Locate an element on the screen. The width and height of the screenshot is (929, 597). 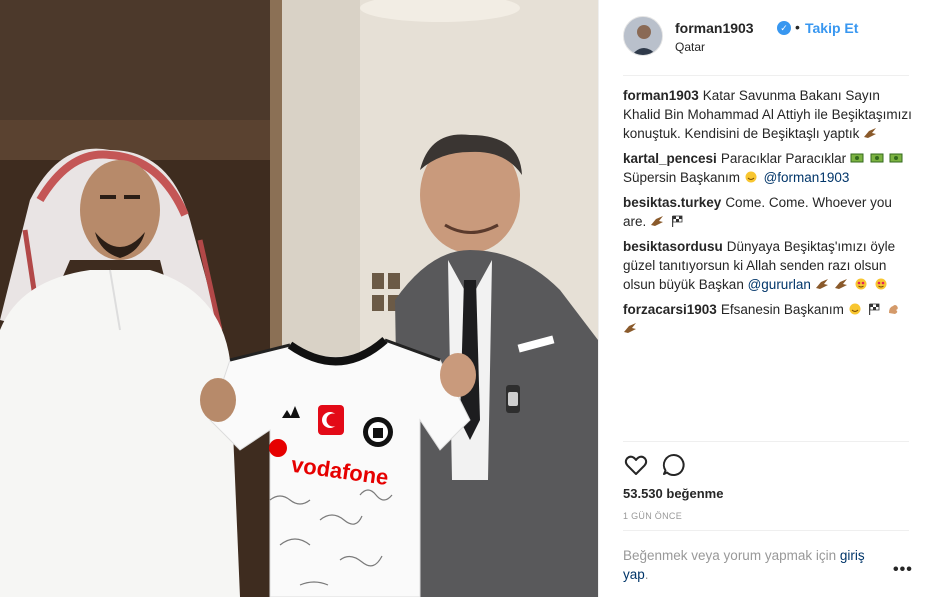
muscle-icon is located at coordinates (893, 309).